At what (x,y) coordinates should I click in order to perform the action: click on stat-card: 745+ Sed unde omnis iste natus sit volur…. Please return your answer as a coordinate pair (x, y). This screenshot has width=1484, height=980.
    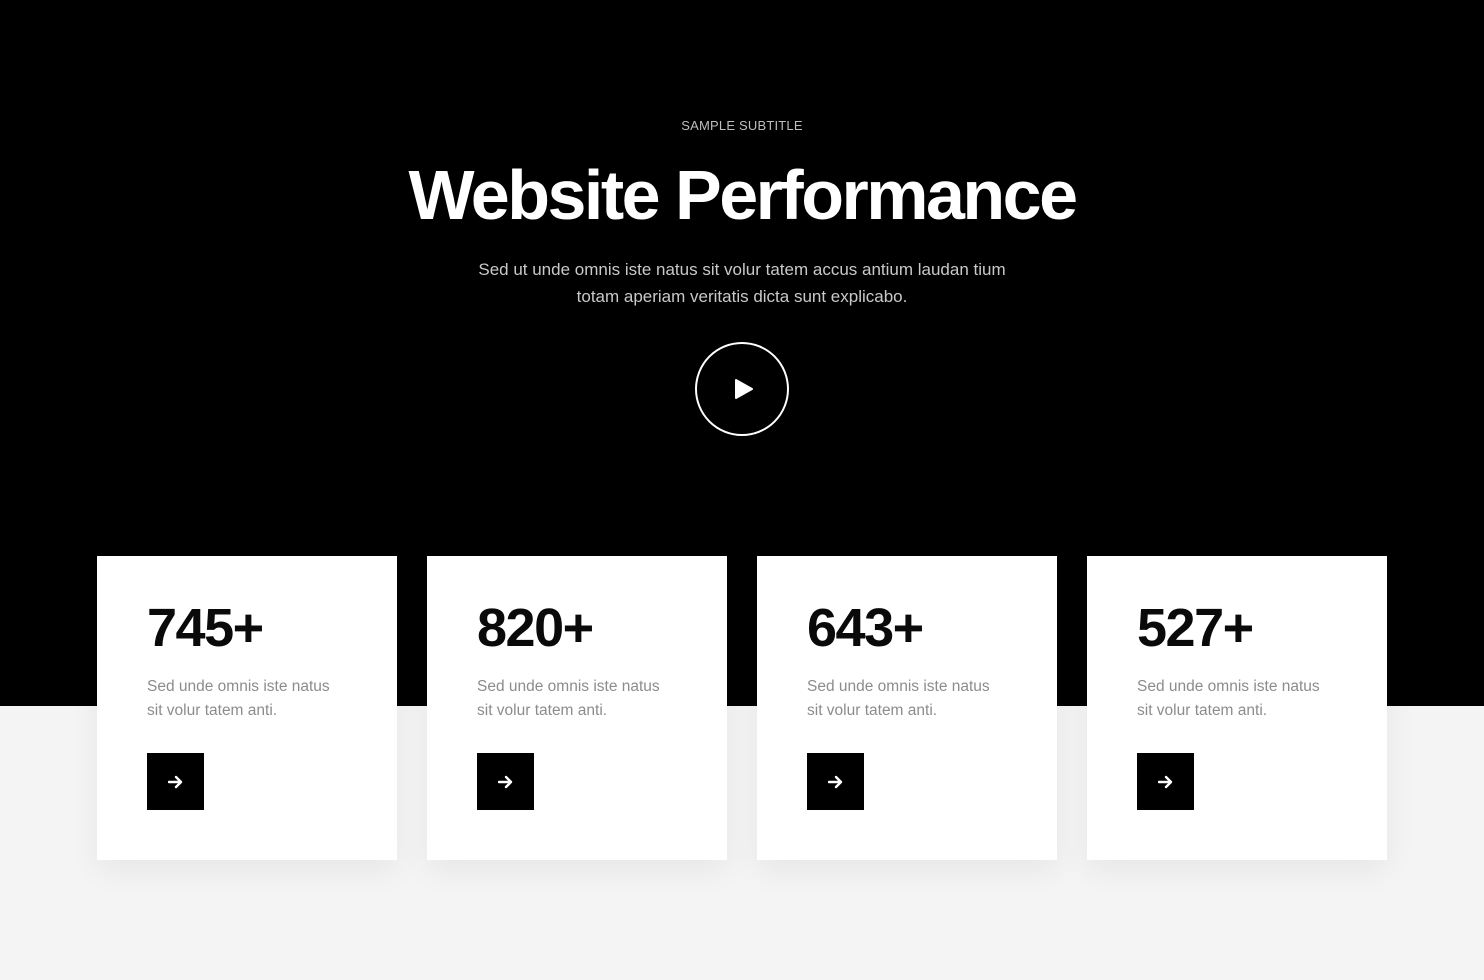
    Looking at the image, I should click on (247, 708).